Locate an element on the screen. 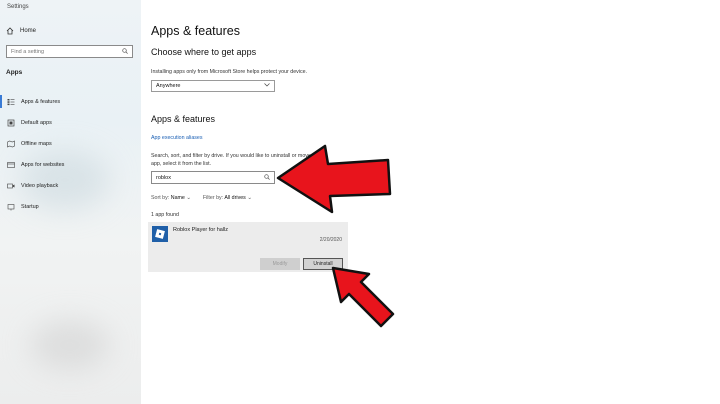 The height and width of the screenshot is (404, 720). find-setting-placeholder: Find a setting is located at coordinates (28, 51).